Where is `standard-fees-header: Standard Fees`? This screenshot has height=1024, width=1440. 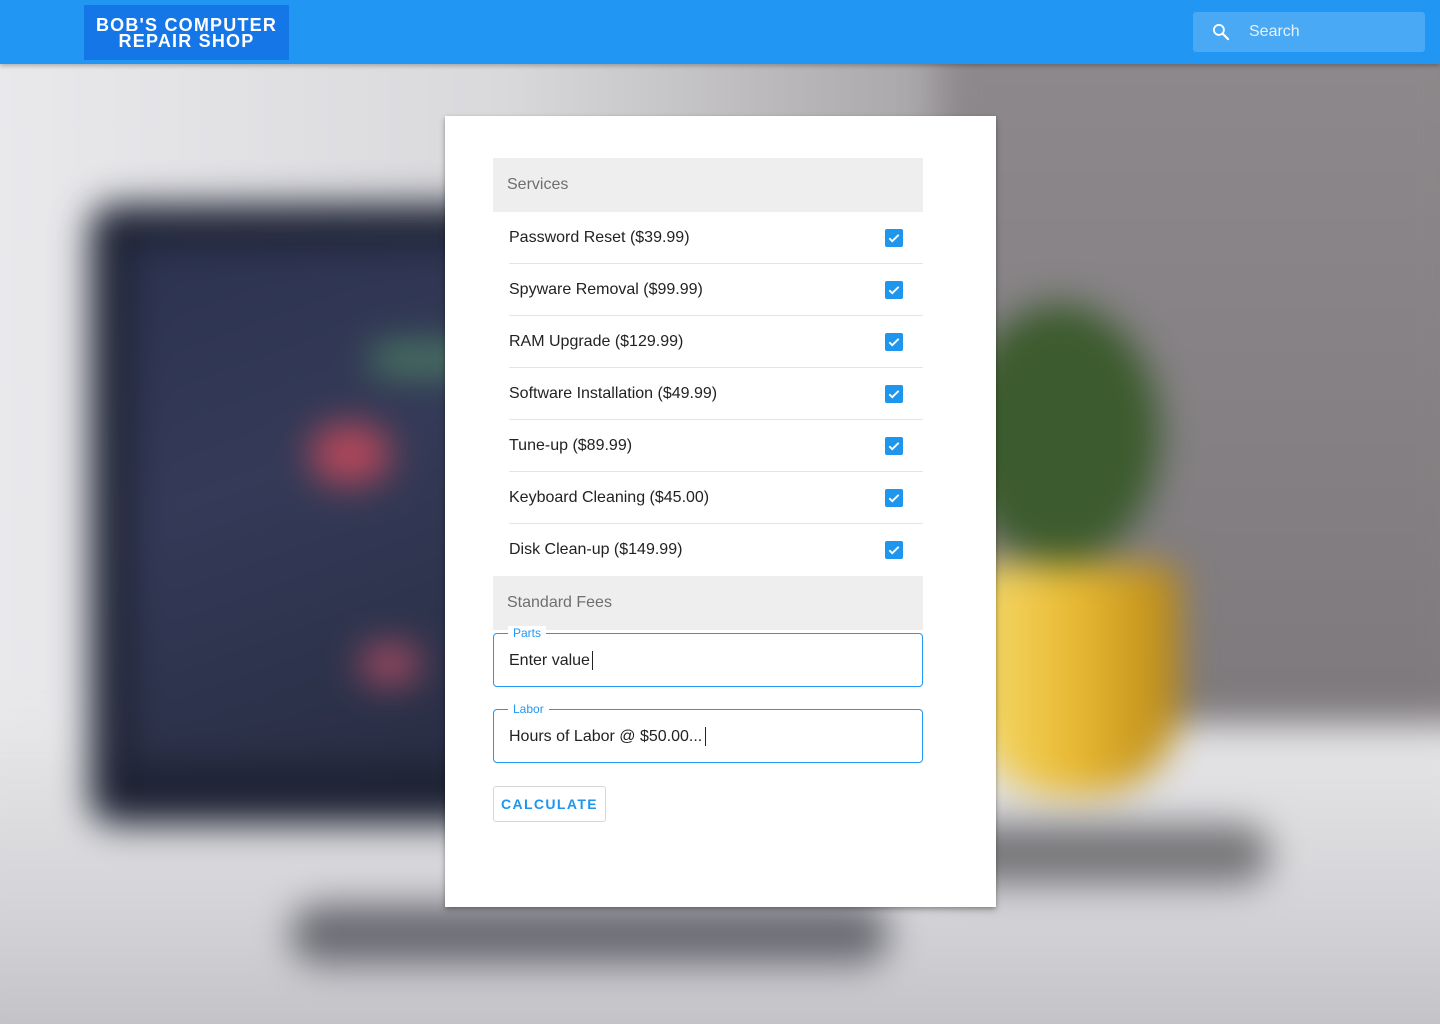 standard-fees-header: Standard Fees is located at coordinates (708, 603).